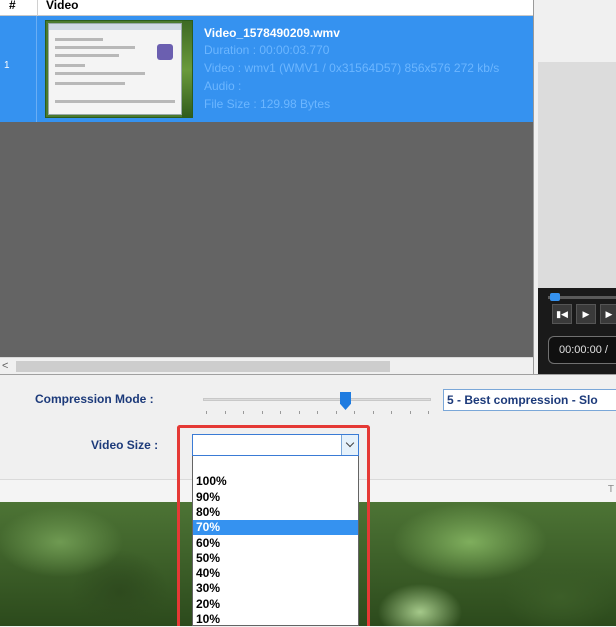 The image size is (616, 627). Describe the element at coordinates (12, 6) in the screenshot. I see `column-header-index: #` at that location.